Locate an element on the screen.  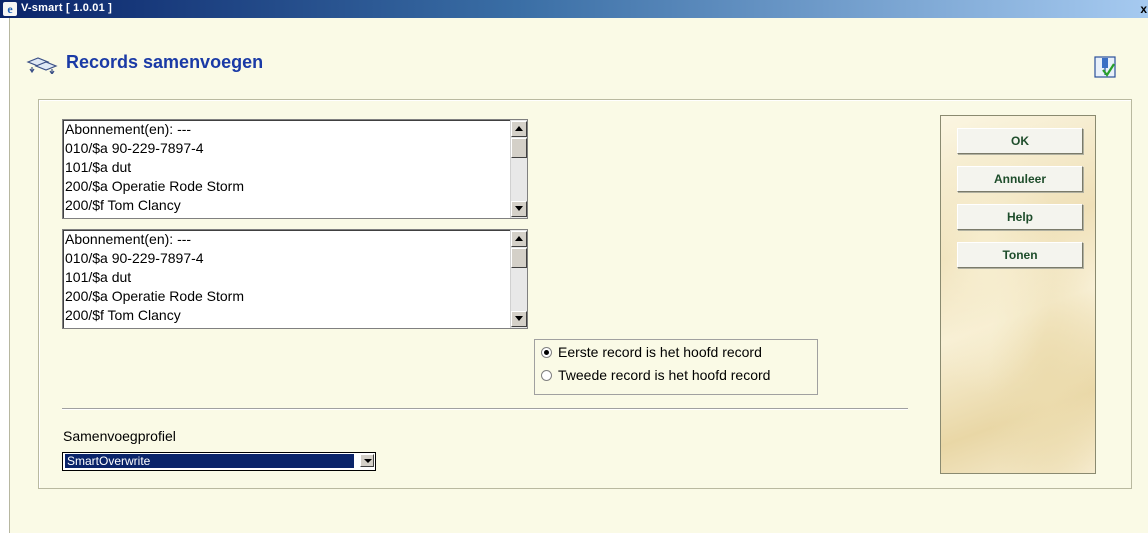
button-panel: OK Annuleer Help Tonen is located at coordinates (1018, 294).